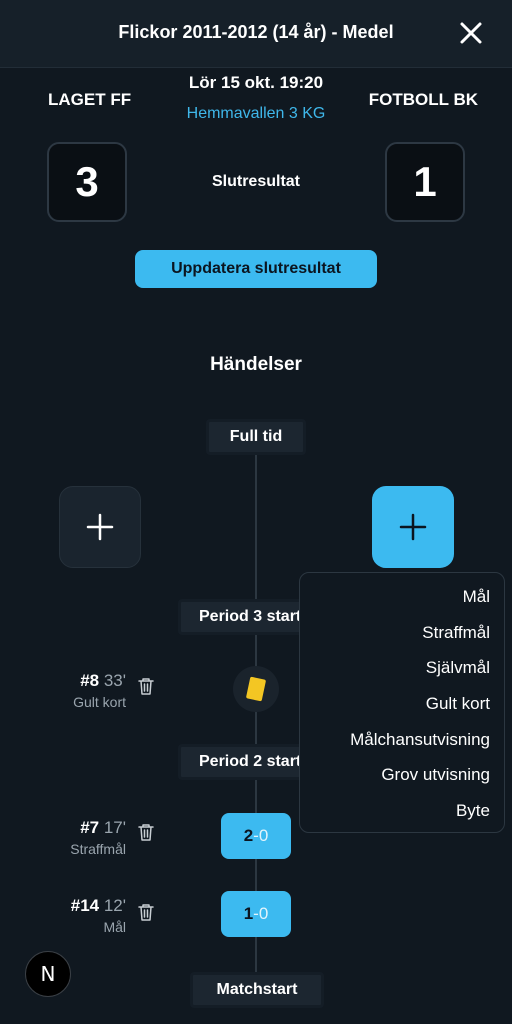 This screenshot has height=1024, width=512. I want to click on dropdown-item-yellow-card: Gult kort, so click(402, 710).